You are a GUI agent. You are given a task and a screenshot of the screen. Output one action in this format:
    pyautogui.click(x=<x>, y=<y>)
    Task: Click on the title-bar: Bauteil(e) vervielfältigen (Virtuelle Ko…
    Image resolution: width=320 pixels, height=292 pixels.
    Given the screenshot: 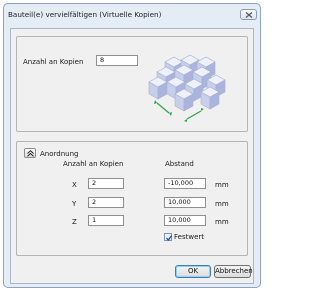 What is the action you would take?
    pyautogui.click(x=132, y=15)
    